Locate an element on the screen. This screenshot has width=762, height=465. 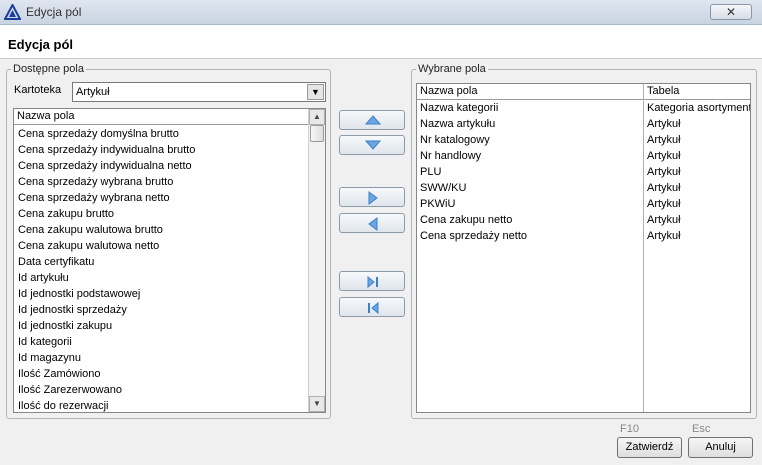
selected-field-row: Nazwa kategorii Kategoria asortymentowa is located at coordinates (583, 108).